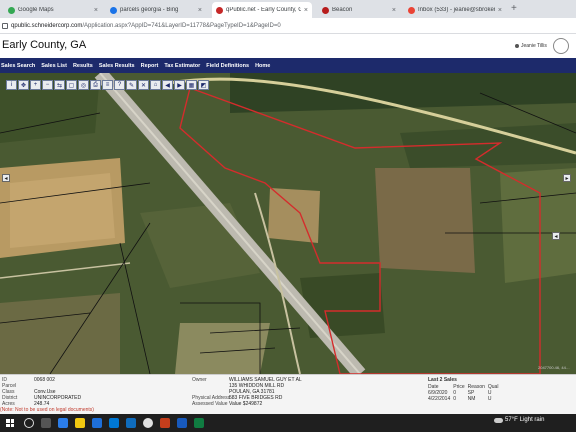  I want to click on select-icon: ▢, so click(71, 85).